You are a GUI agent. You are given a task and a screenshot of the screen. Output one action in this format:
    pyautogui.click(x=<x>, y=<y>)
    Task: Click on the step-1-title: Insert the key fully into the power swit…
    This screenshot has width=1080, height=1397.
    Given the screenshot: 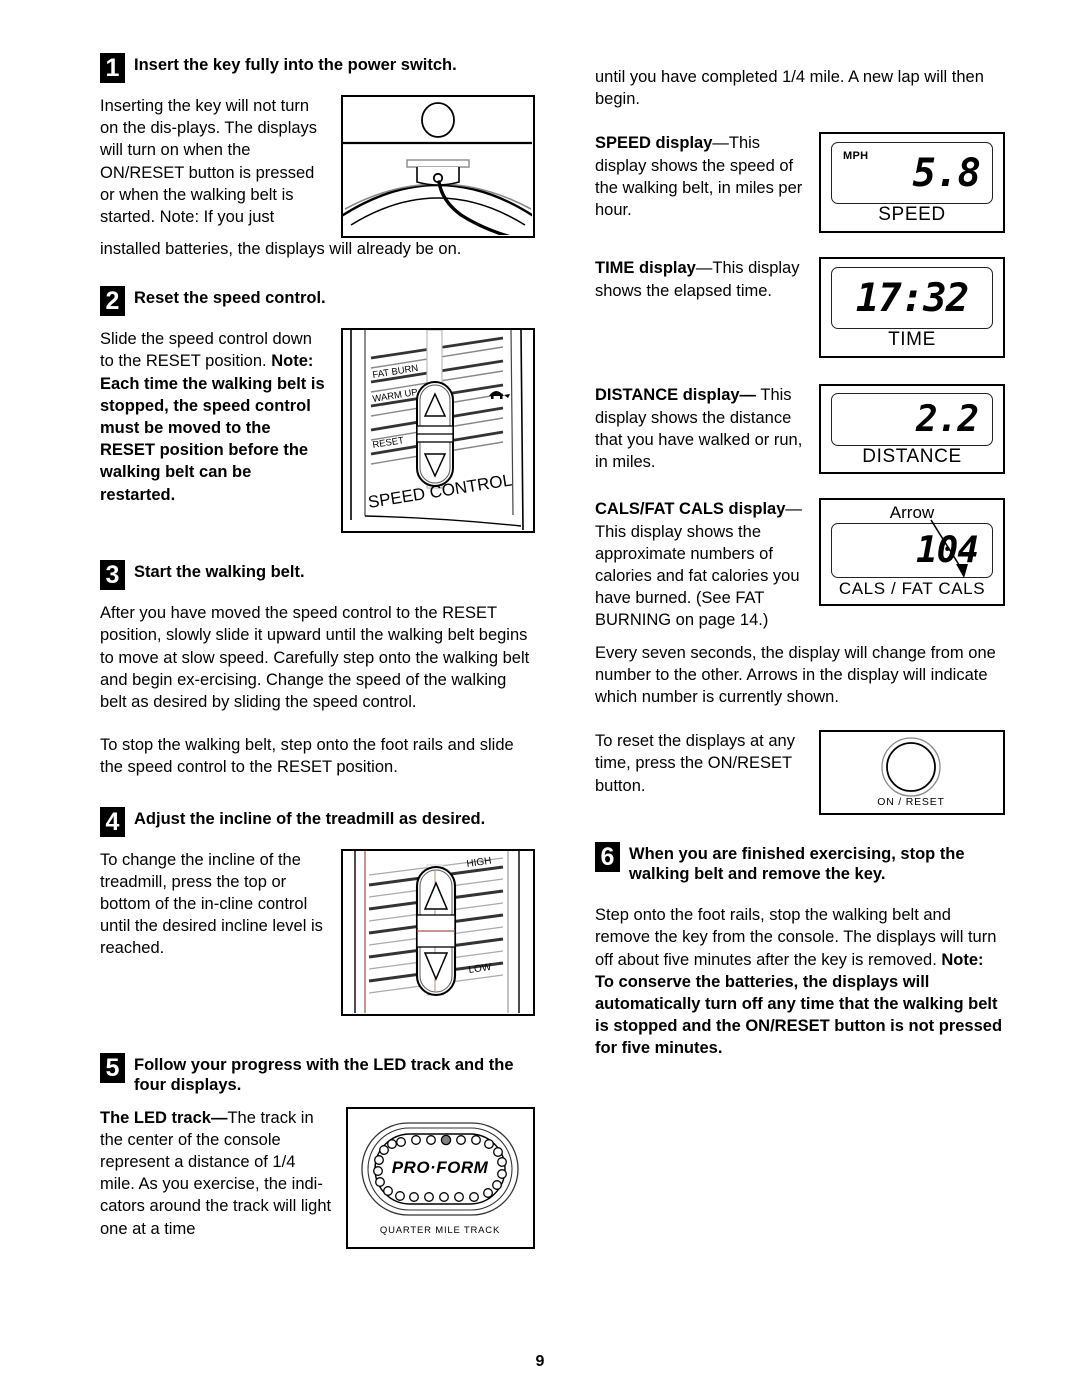 What is the action you would take?
    pyautogui.click(x=295, y=65)
    